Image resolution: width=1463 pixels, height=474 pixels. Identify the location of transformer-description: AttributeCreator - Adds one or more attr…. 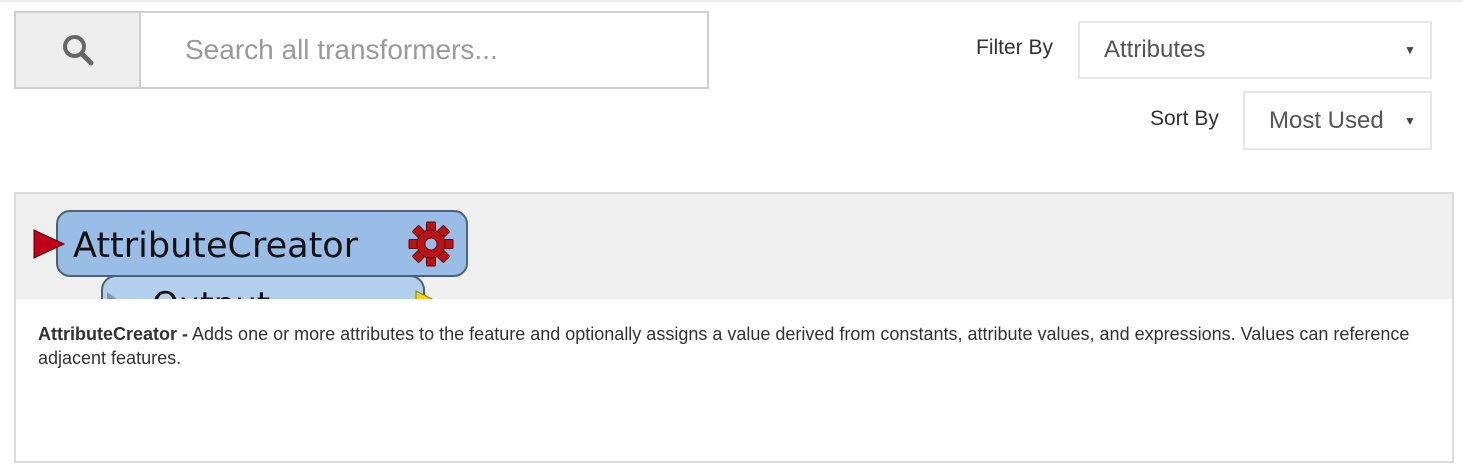
(733, 346).